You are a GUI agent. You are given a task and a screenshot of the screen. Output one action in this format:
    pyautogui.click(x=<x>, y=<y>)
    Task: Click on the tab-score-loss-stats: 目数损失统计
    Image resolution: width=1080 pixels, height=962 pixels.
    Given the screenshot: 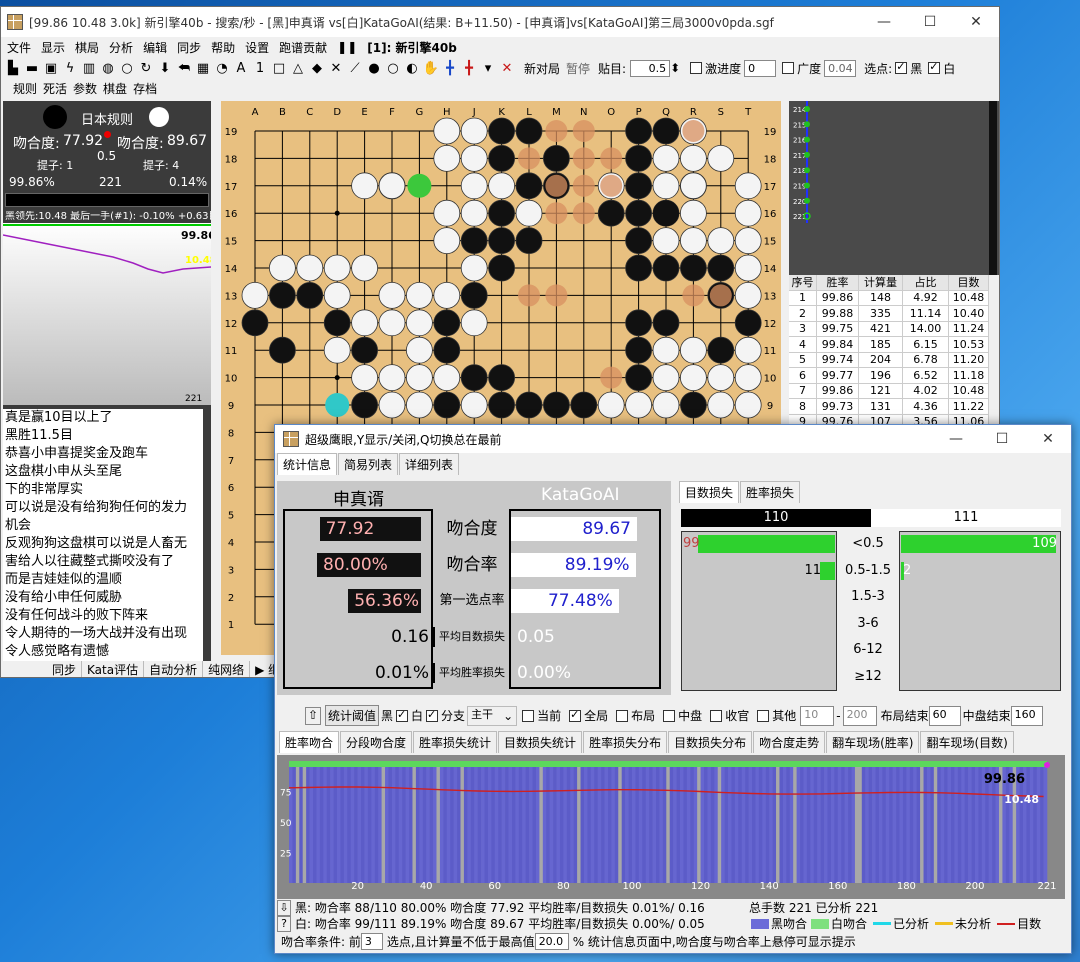 What is the action you would take?
    pyautogui.click(x=540, y=742)
    